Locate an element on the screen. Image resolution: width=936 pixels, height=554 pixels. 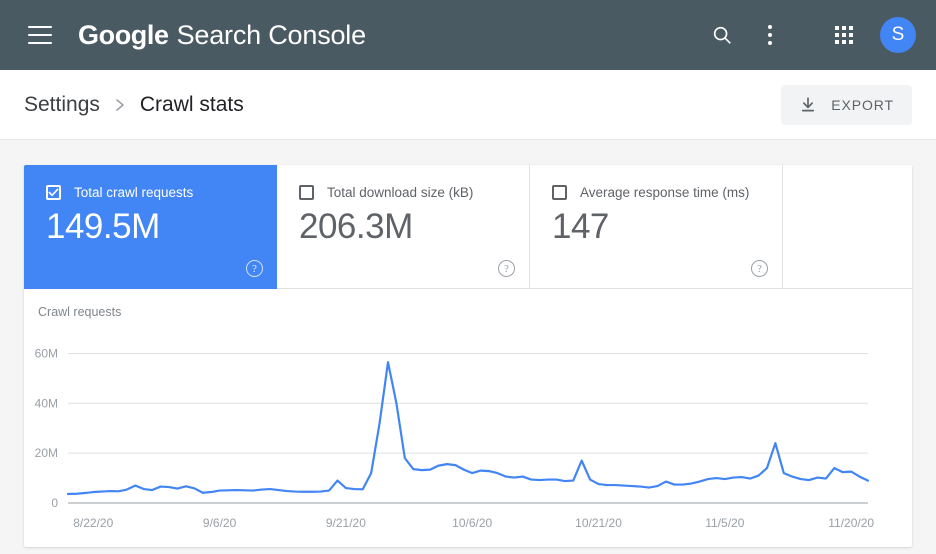
metric-card-label: Average response time (ms) is located at coordinates (665, 192).